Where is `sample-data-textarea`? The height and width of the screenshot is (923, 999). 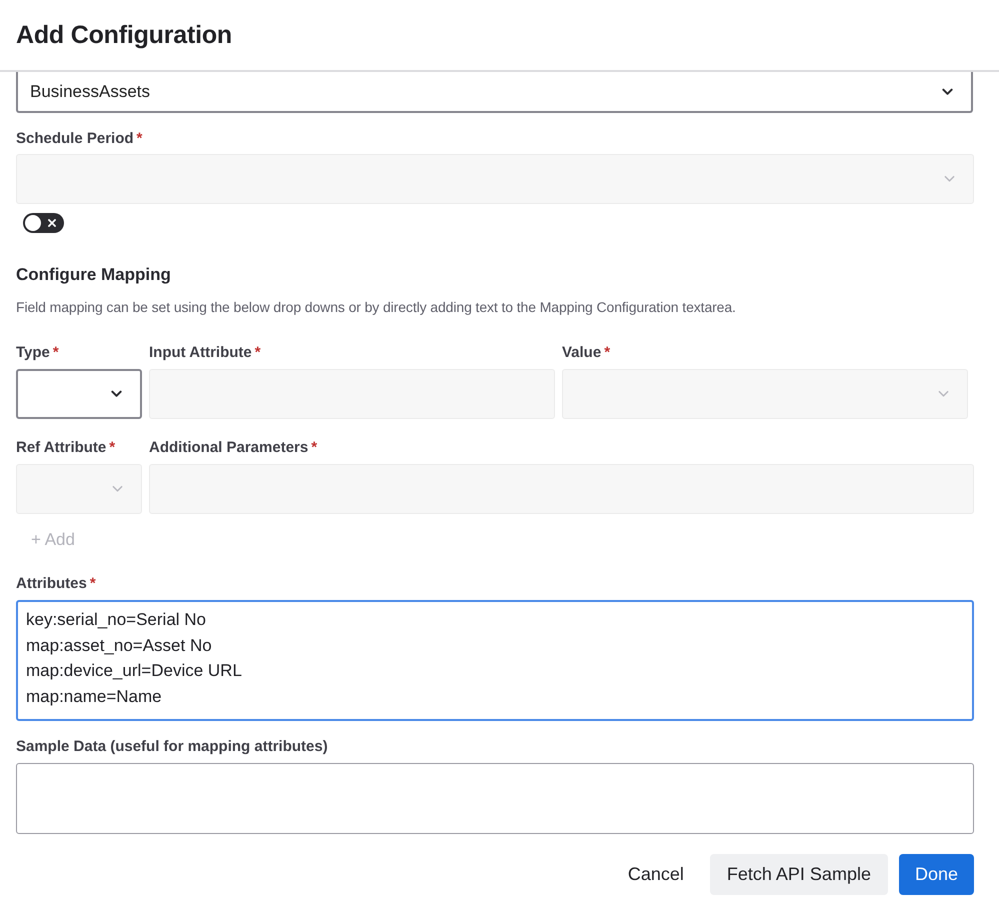 sample-data-textarea is located at coordinates (495, 798).